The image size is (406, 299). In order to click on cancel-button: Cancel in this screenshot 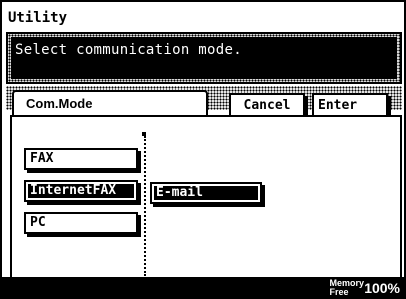, I will do `click(267, 105)`.